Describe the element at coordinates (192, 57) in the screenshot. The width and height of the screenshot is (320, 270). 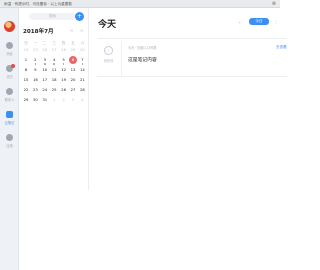
I see `note-card: ✓ 待完成 今天 · 回到入口列表 这是笔记内容 去查看` at that location.